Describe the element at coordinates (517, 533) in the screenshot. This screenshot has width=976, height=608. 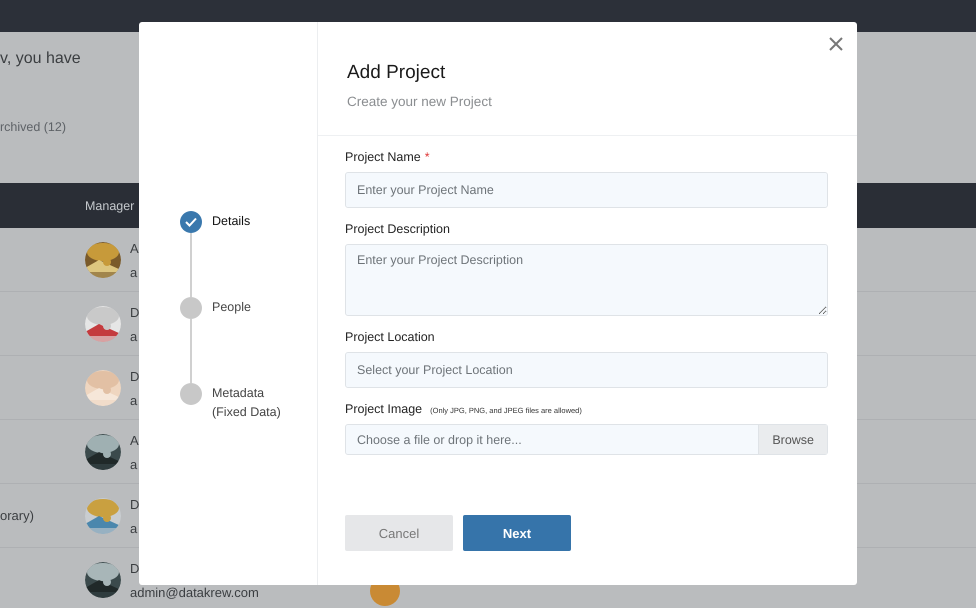
I see `next-button: Next` at that location.